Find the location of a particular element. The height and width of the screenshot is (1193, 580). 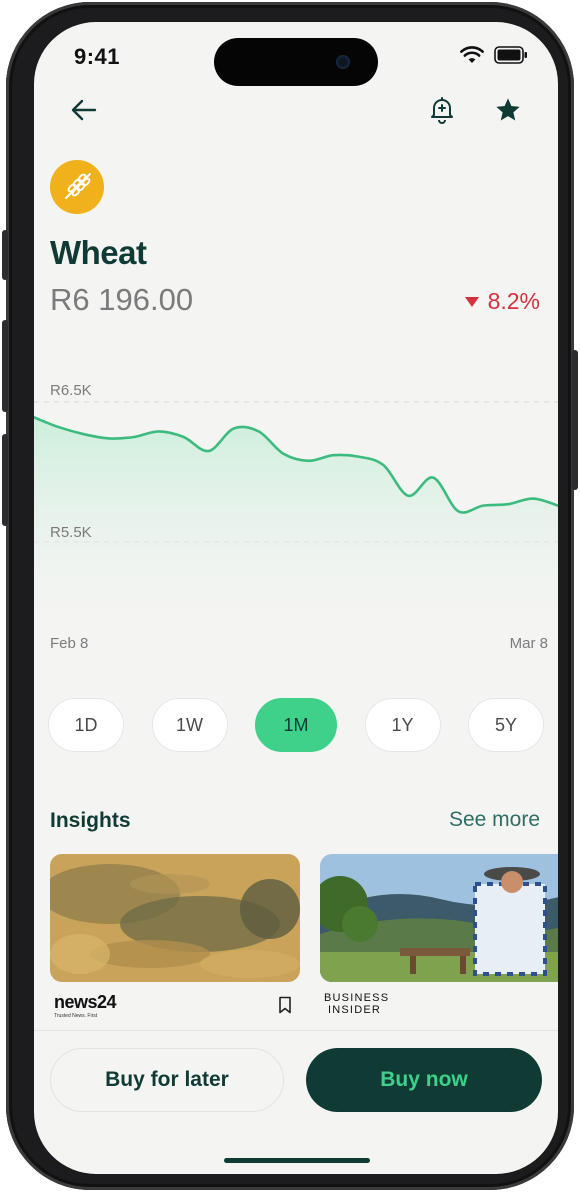

arrow-left-icon is located at coordinates (84, 110).